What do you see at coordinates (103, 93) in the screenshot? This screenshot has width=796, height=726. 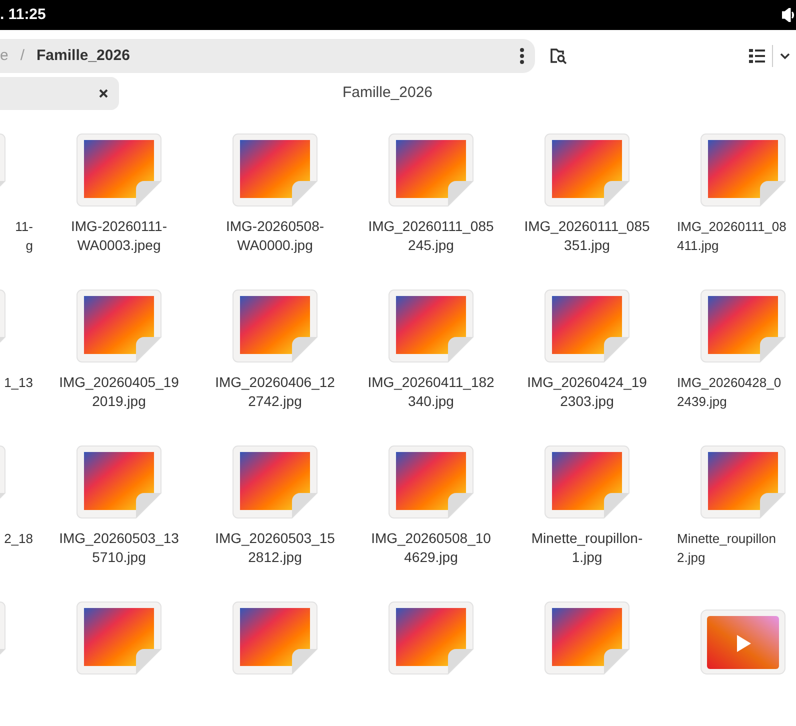 I see `close-icon` at bounding box center [103, 93].